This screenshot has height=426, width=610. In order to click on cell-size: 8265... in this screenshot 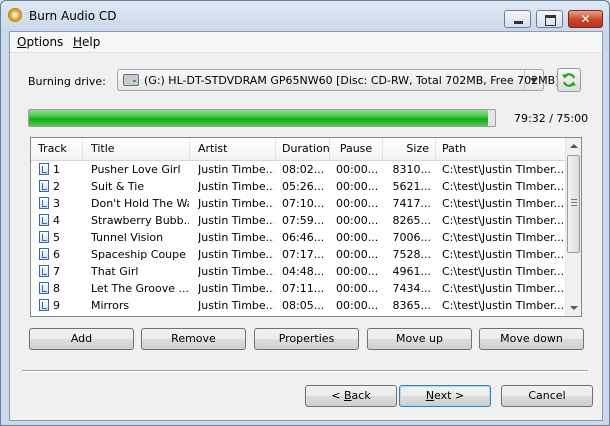, I will do `click(411, 220)`.